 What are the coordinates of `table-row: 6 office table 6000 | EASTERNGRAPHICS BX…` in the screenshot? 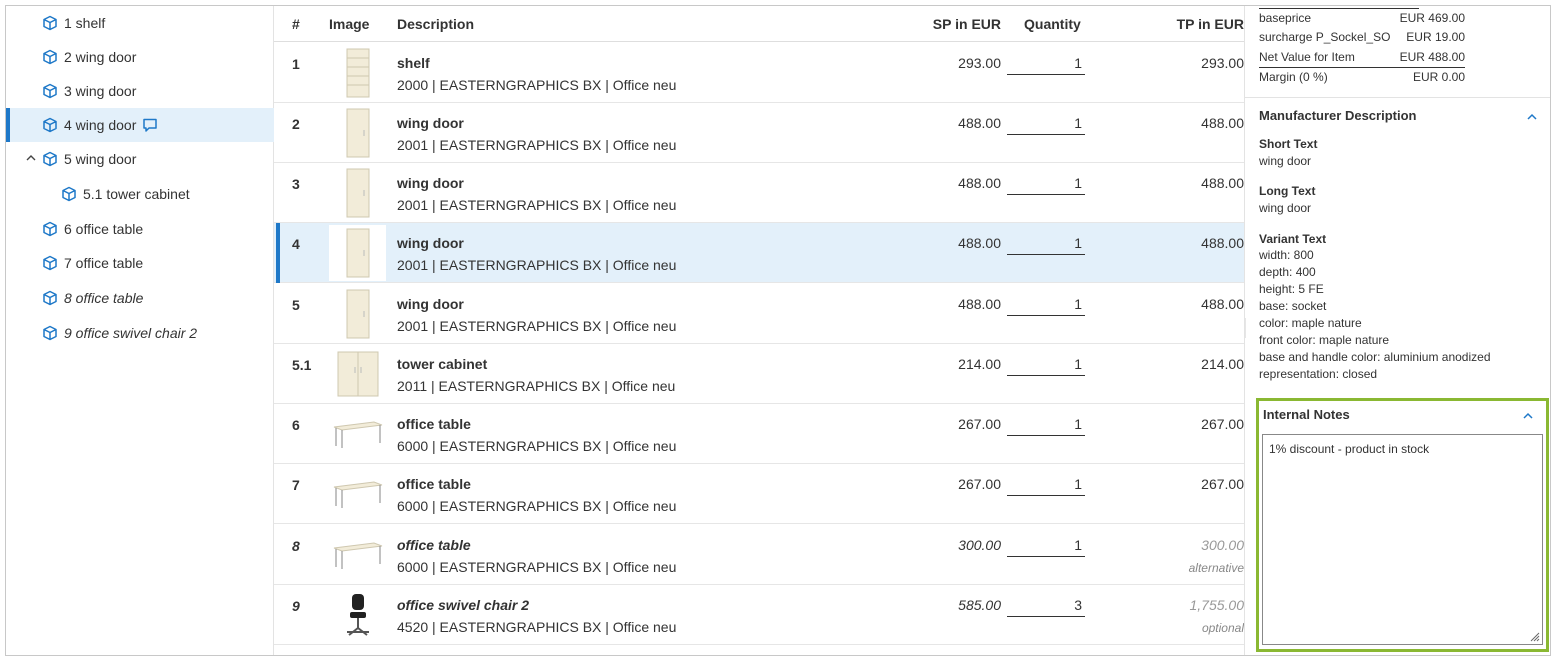 It's located at (759, 434).